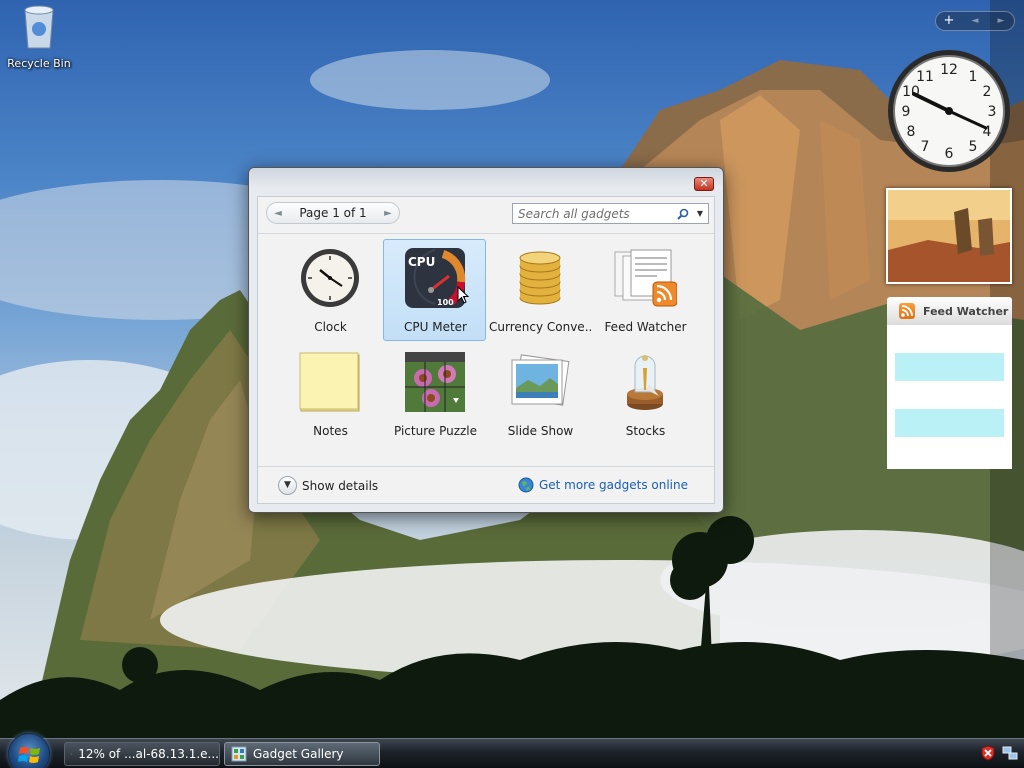 This screenshot has height=768, width=1024. What do you see at coordinates (911, 132) in the screenshot?
I see `svg-text: 8` at bounding box center [911, 132].